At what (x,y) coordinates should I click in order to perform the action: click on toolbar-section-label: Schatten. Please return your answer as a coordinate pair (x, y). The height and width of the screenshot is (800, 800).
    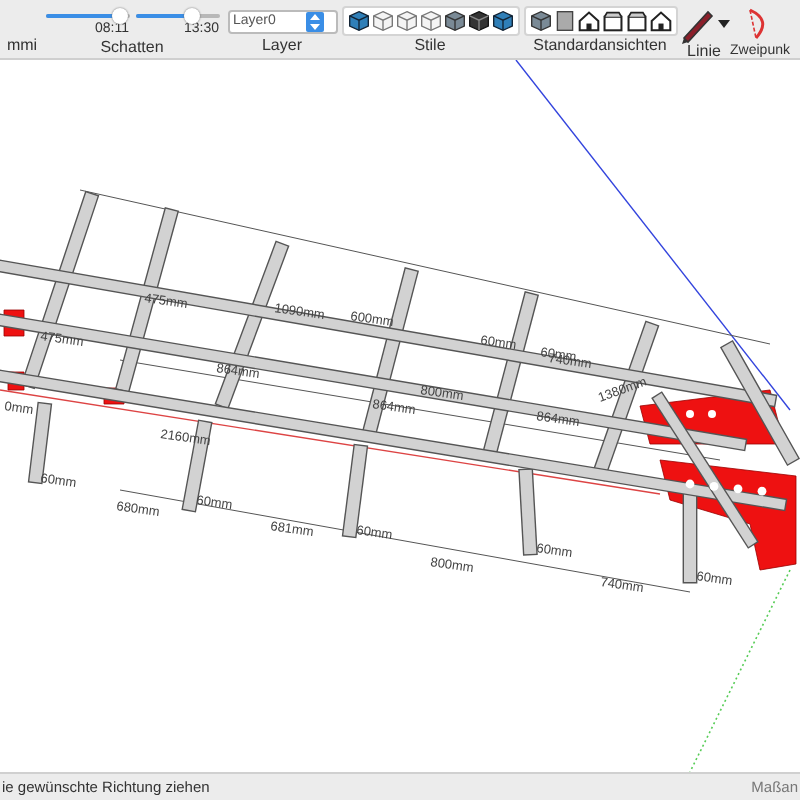
    Looking at the image, I should click on (132, 47).